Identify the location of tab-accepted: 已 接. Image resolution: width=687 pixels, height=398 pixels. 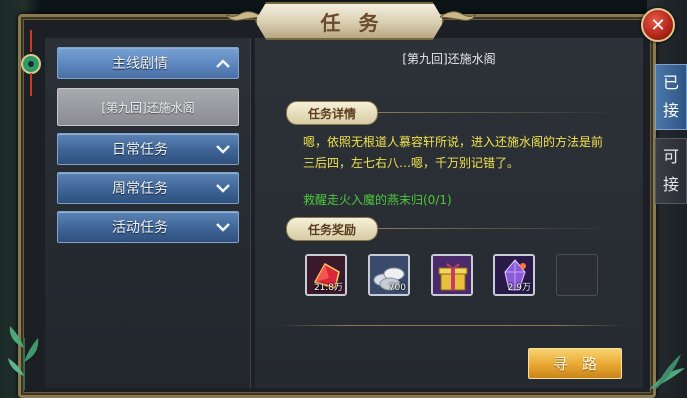
(671, 97).